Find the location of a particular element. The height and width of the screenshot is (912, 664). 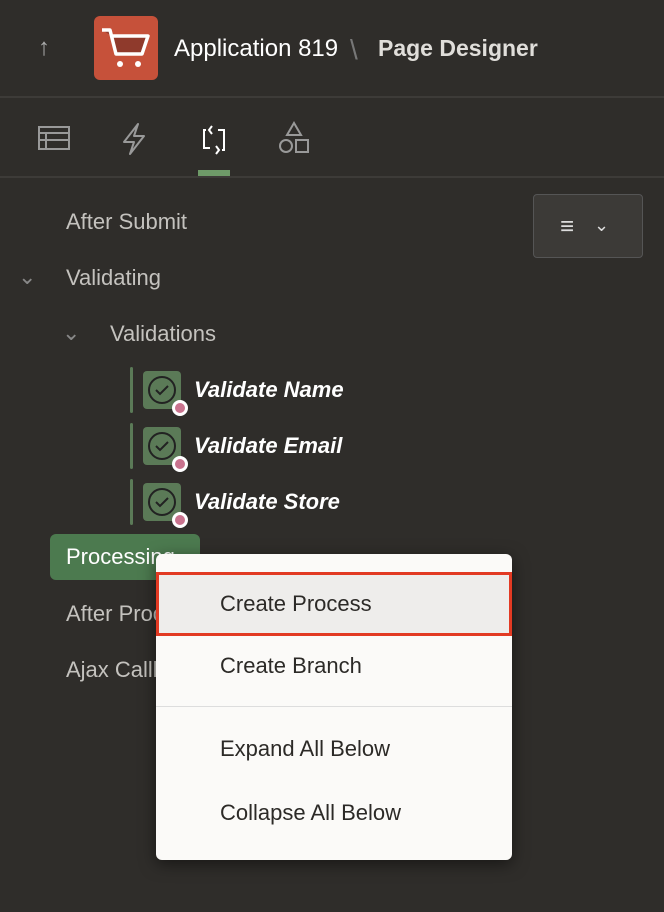

menu-item-expand-all-below: Expand All Below is located at coordinates (334, 749).